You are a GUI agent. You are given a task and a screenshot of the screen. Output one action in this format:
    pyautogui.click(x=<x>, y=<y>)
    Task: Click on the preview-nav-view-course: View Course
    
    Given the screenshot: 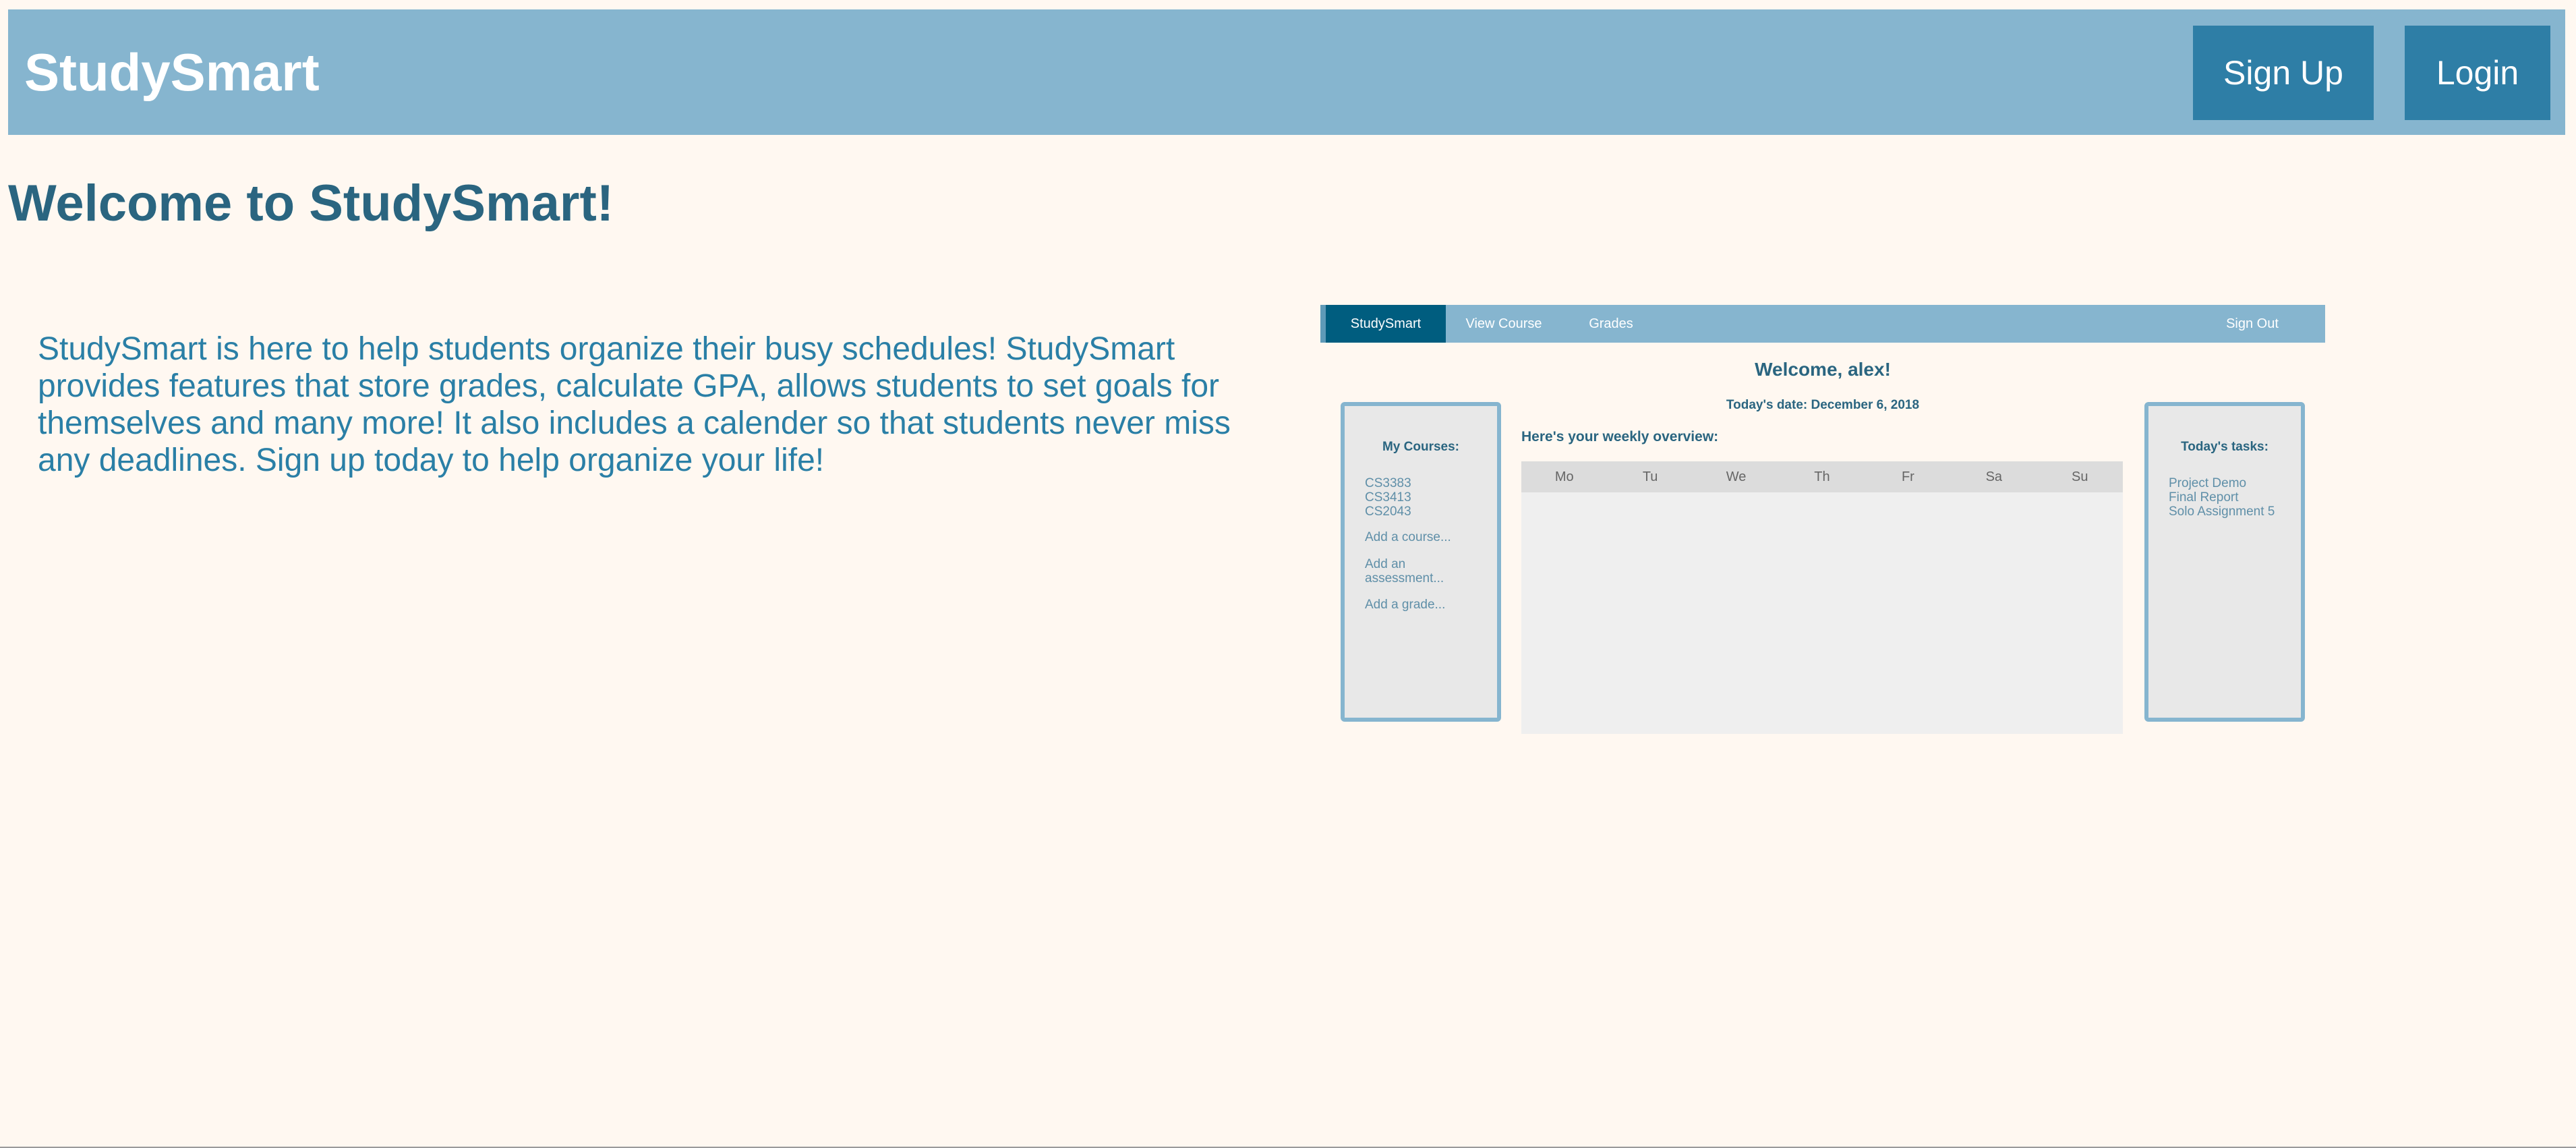 What is the action you would take?
    pyautogui.click(x=1504, y=323)
    